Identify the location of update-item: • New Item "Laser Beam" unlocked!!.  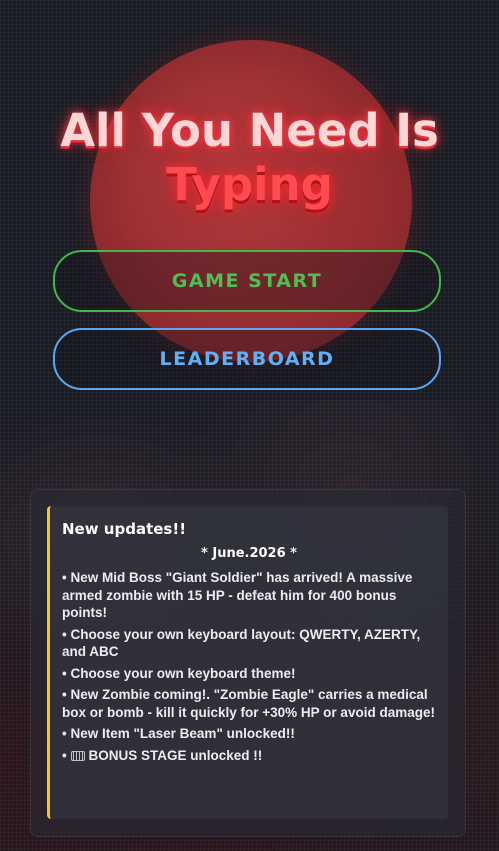
(178, 733).